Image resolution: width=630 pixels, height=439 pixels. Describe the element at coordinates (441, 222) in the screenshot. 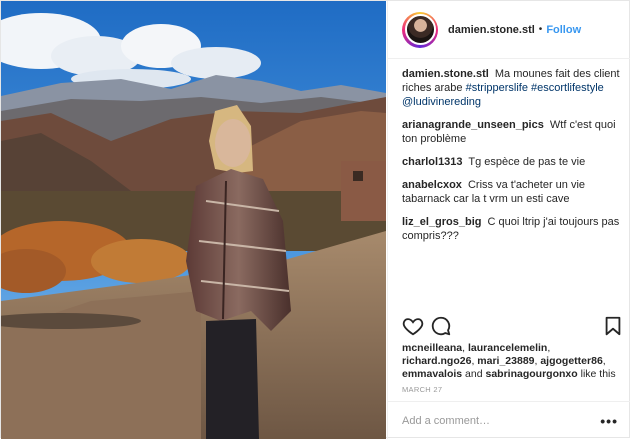

I see `comment-username-link: liz_el_gros_big` at that location.